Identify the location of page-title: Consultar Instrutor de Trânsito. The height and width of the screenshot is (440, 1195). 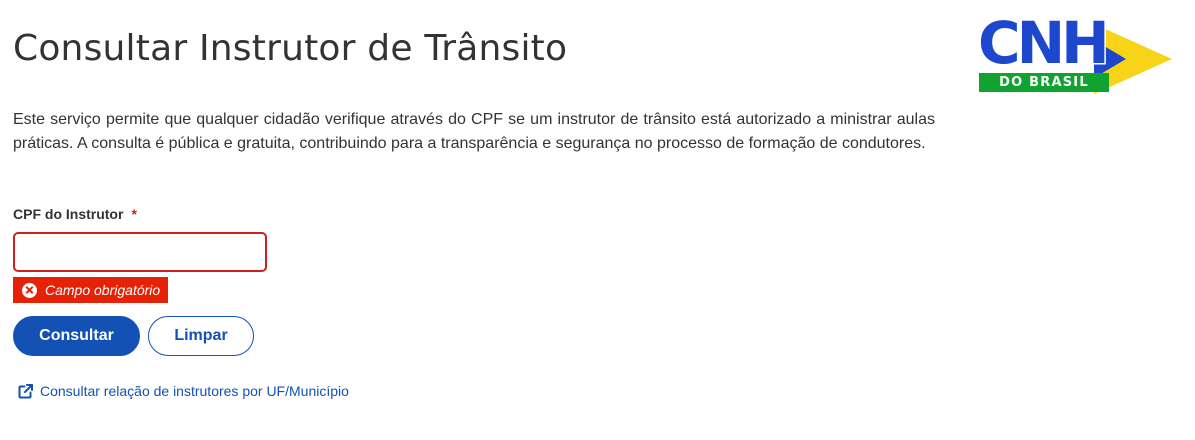
(290, 48).